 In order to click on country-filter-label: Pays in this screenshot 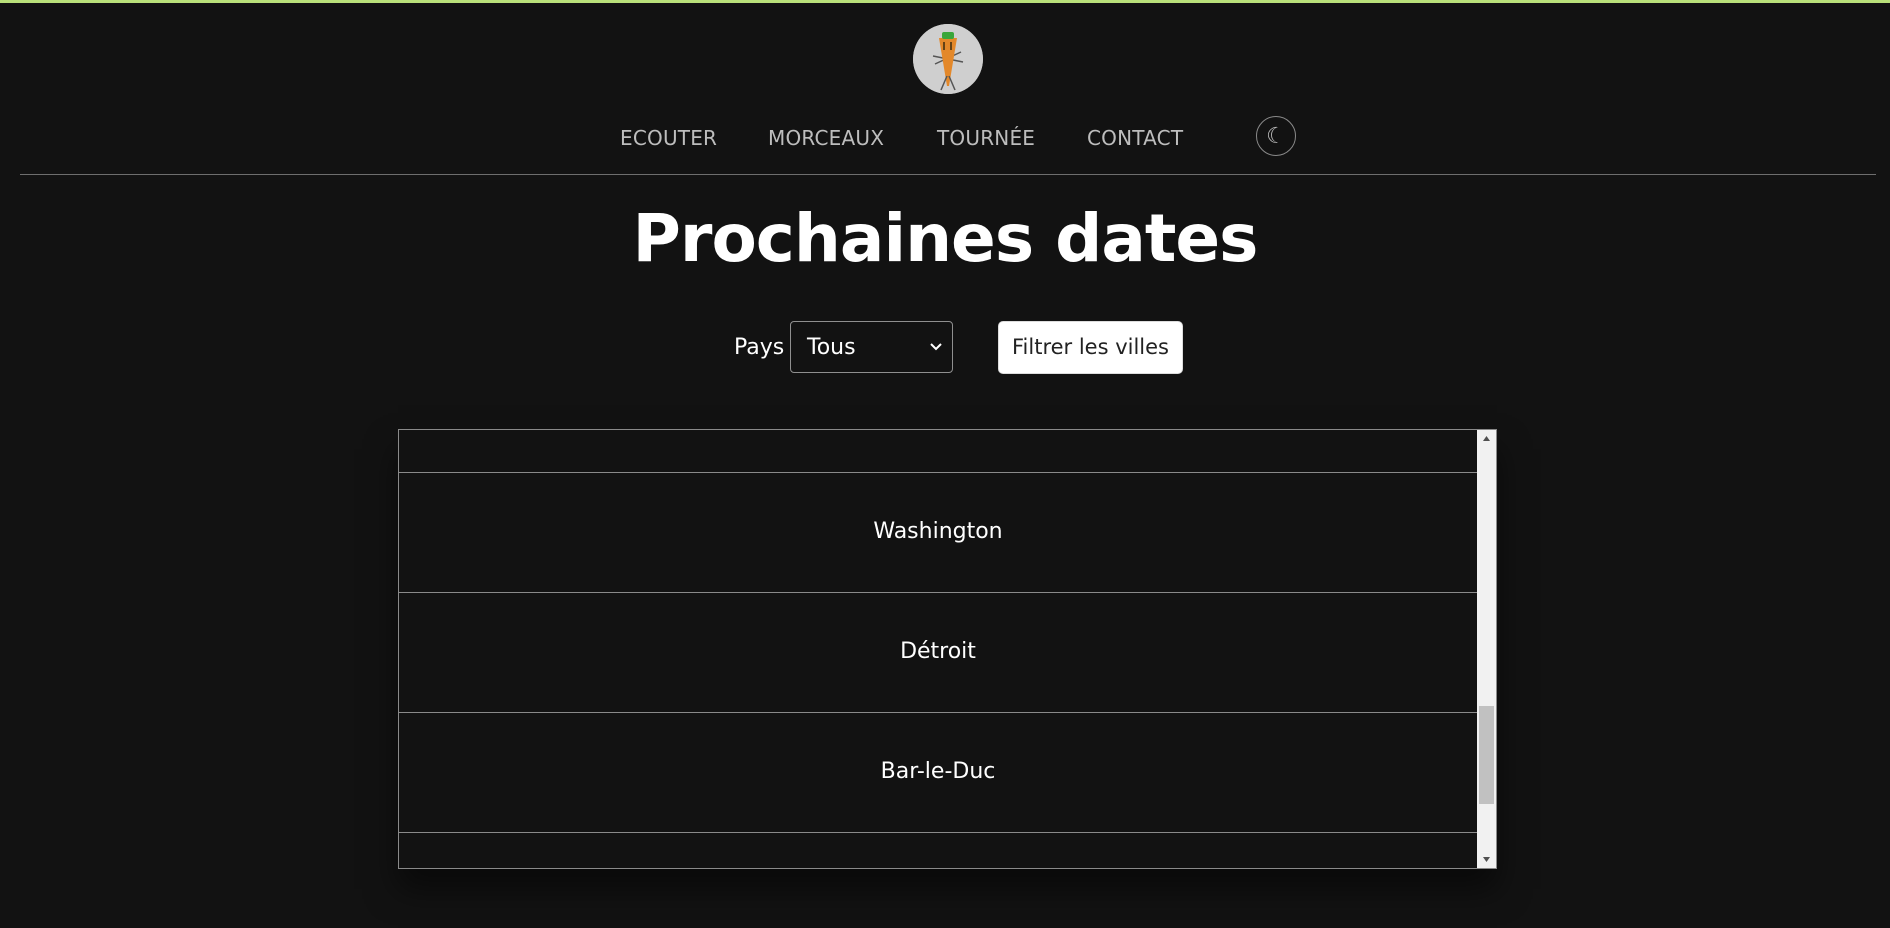, I will do `click(759, 347)`.